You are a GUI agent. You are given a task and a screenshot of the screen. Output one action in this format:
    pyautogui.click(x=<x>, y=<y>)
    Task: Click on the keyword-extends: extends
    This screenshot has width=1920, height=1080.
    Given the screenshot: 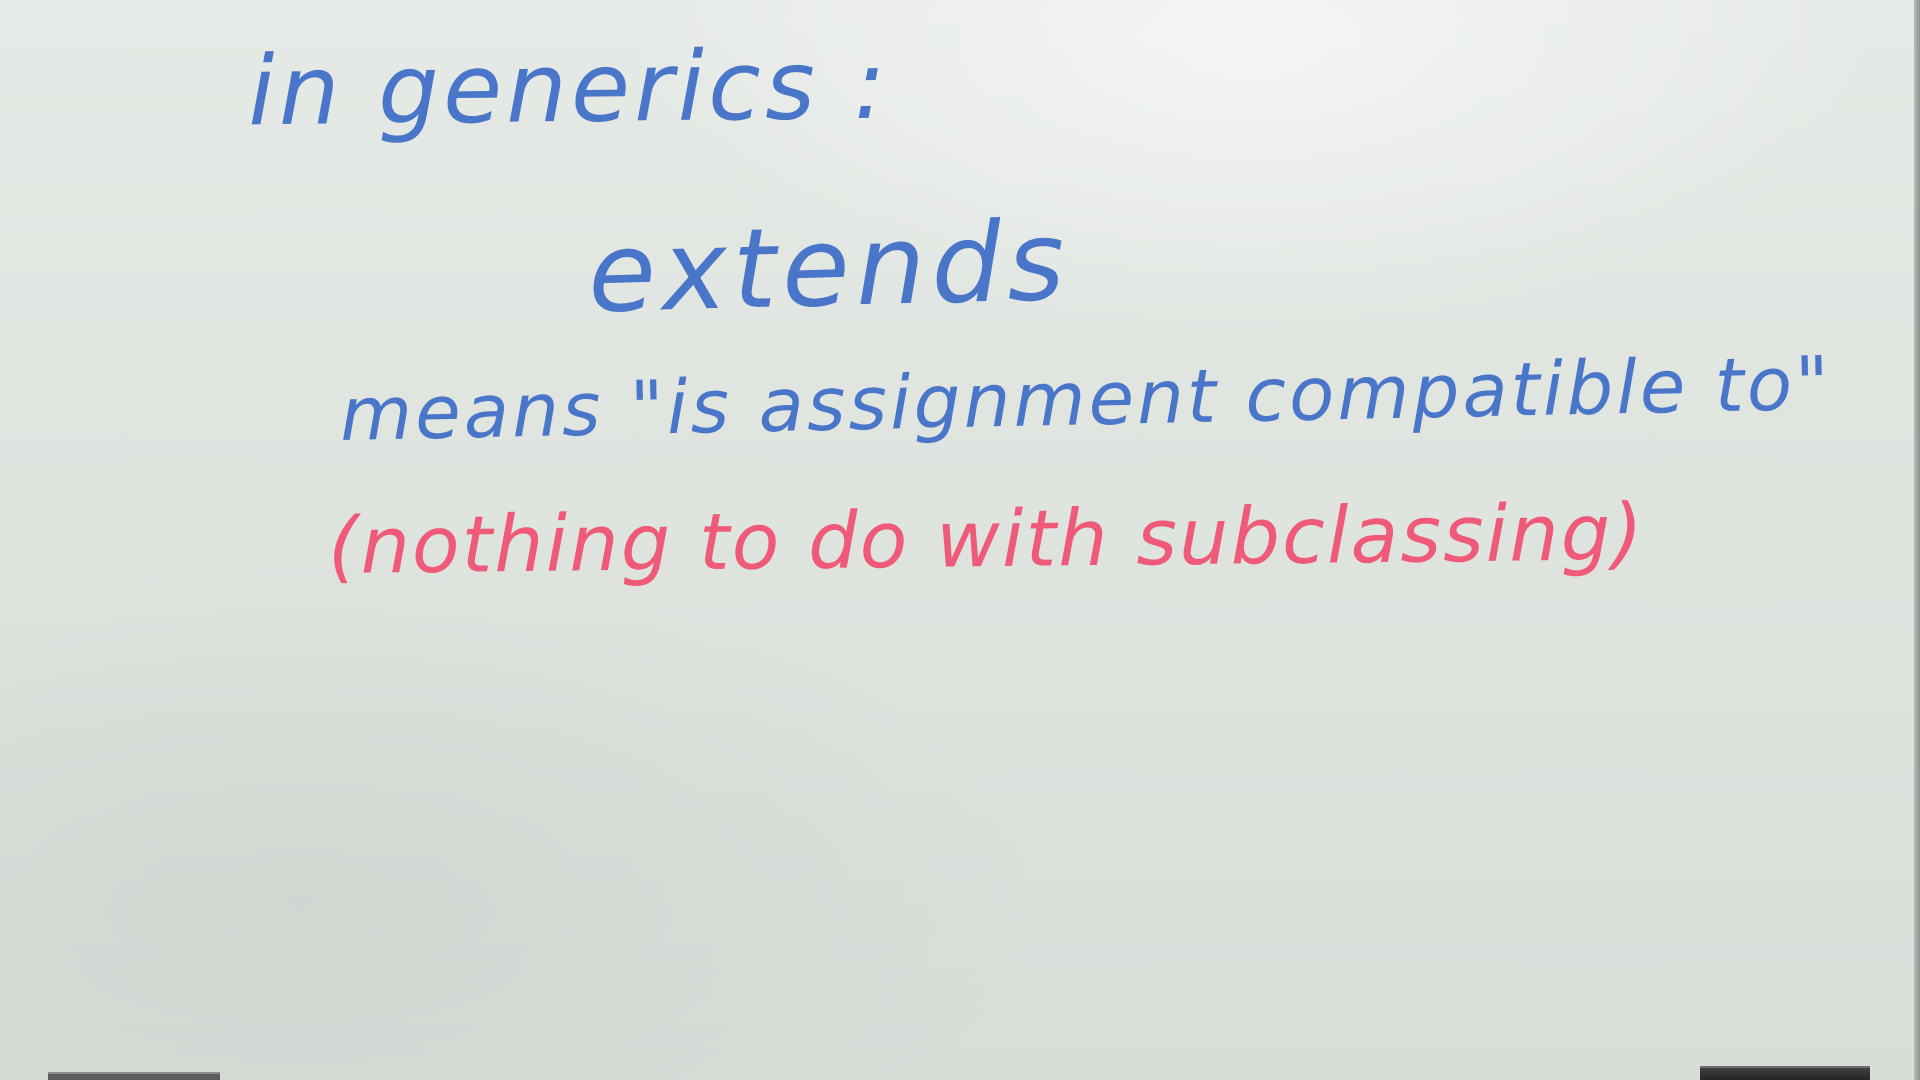 What is the action you would take?
    pyautogui.click(x=829, y=267)
    